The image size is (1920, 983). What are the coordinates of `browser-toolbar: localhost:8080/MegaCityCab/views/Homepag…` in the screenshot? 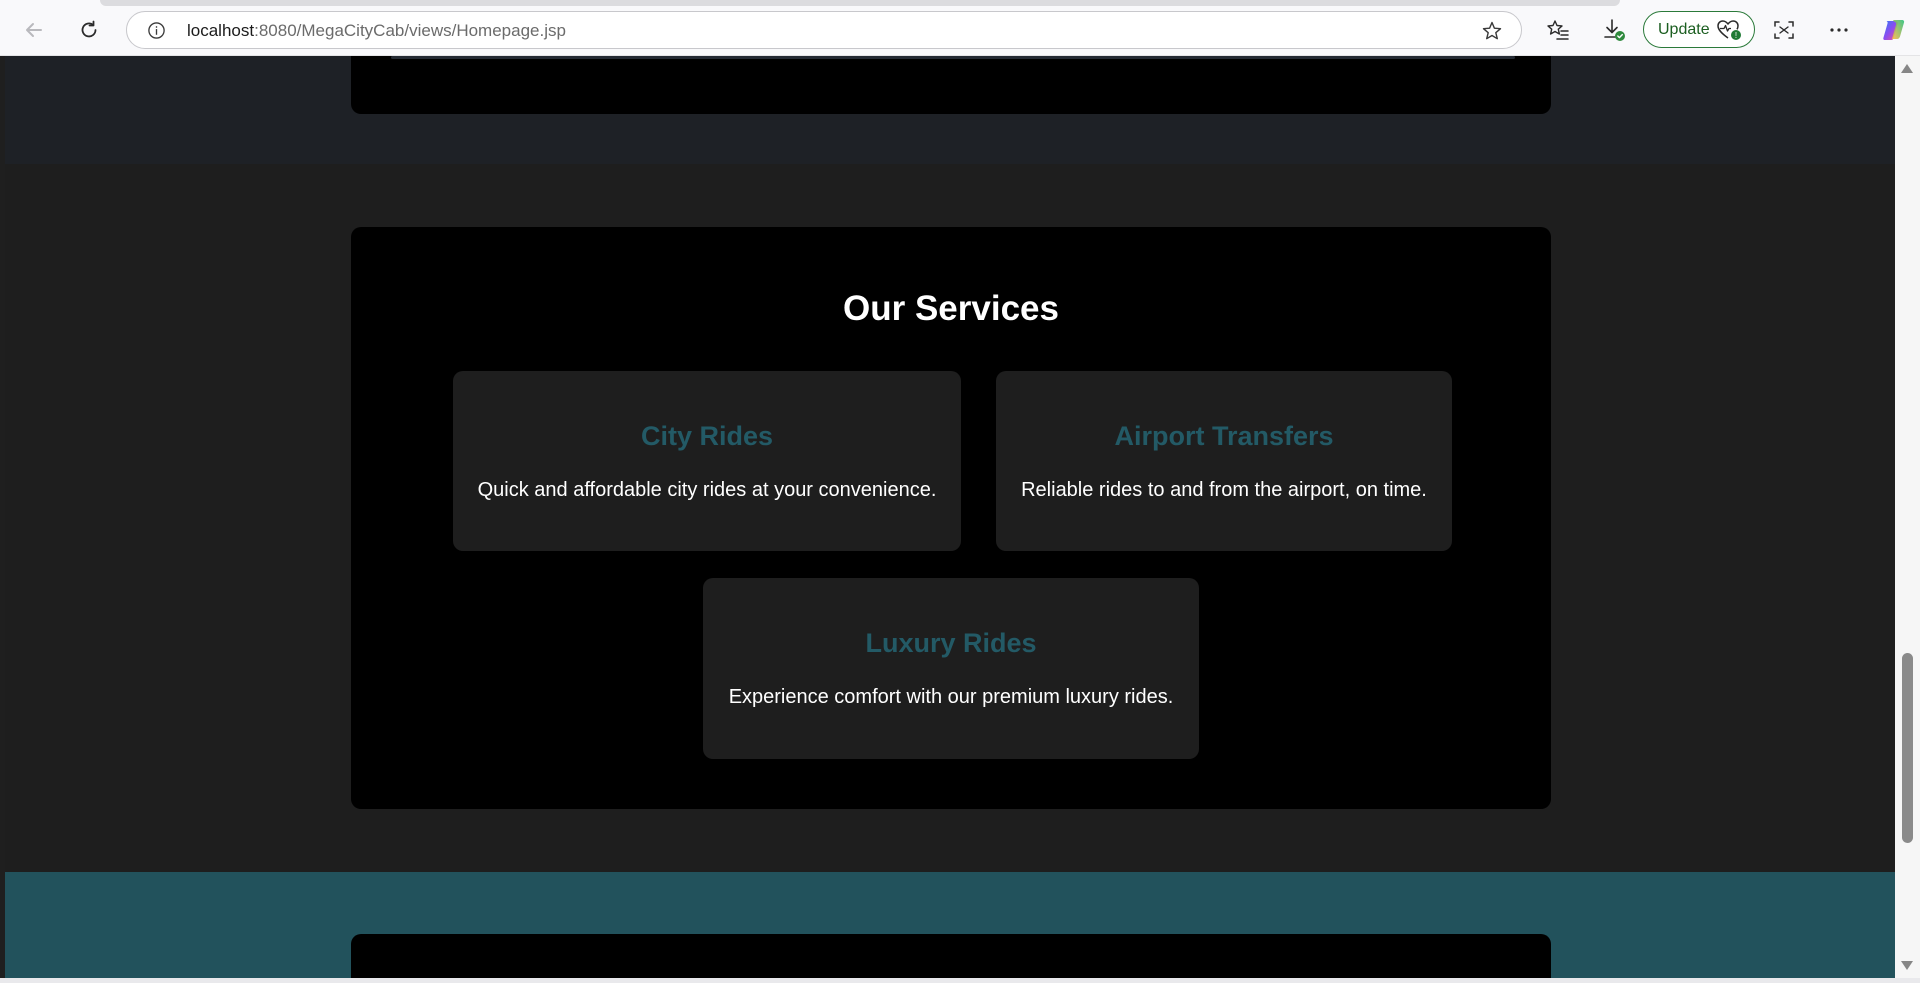 It's located at (960, 28).